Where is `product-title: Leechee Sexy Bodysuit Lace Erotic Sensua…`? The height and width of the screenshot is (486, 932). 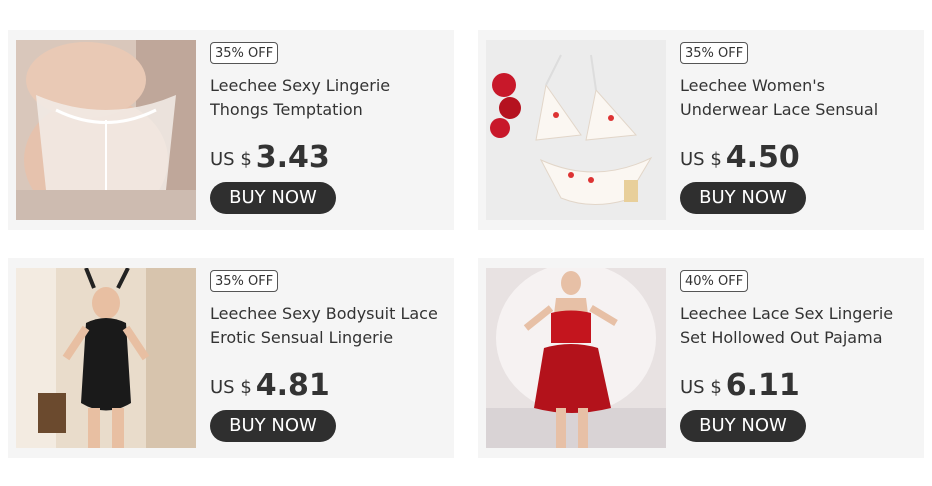 product-title: Leechee Sexy Bodysuit Lace Erotic Sensua… is located at coordinates (328, 326).